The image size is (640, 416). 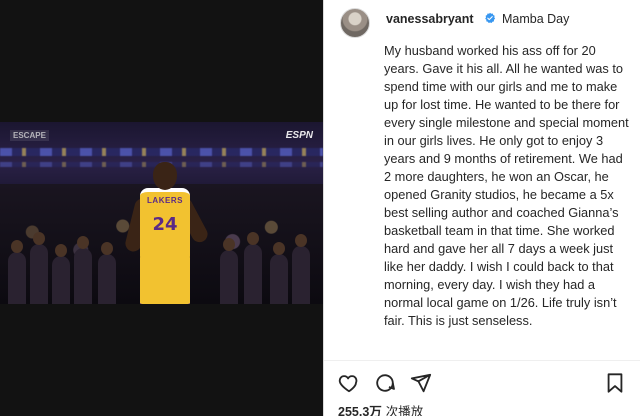 I want to click on player-head, so click(x=165, y=176).